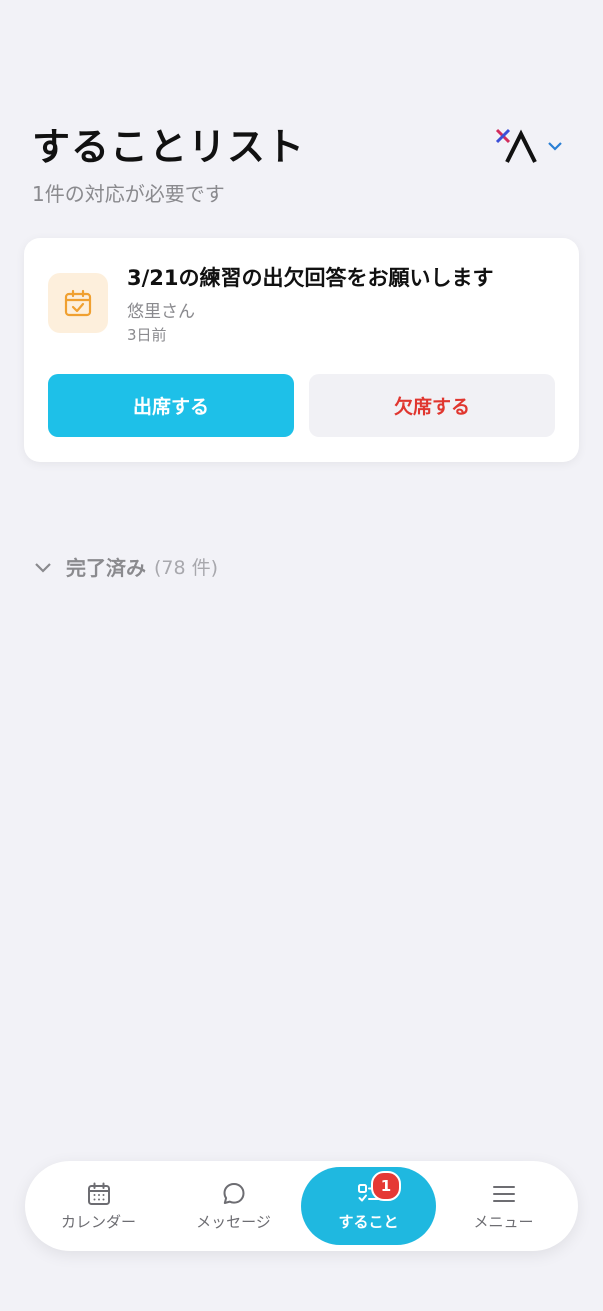 The width and height of the screenshot is (603, 1311). What do you see at coordinates (161, 312) in the screenshot?
I see `todo-sender: 悠里さん` at bounding box center [161, 312].